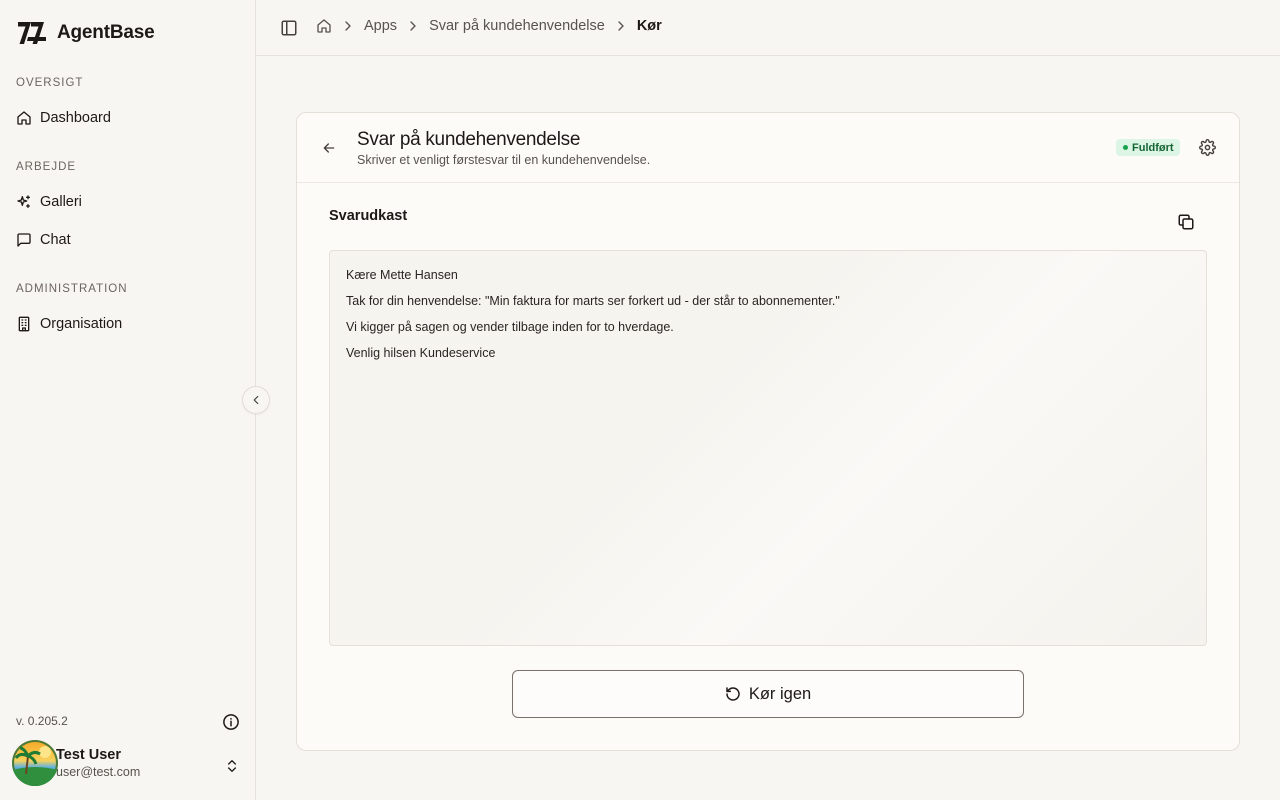  I want to click on brand: AgentBase, so click(86, 33).